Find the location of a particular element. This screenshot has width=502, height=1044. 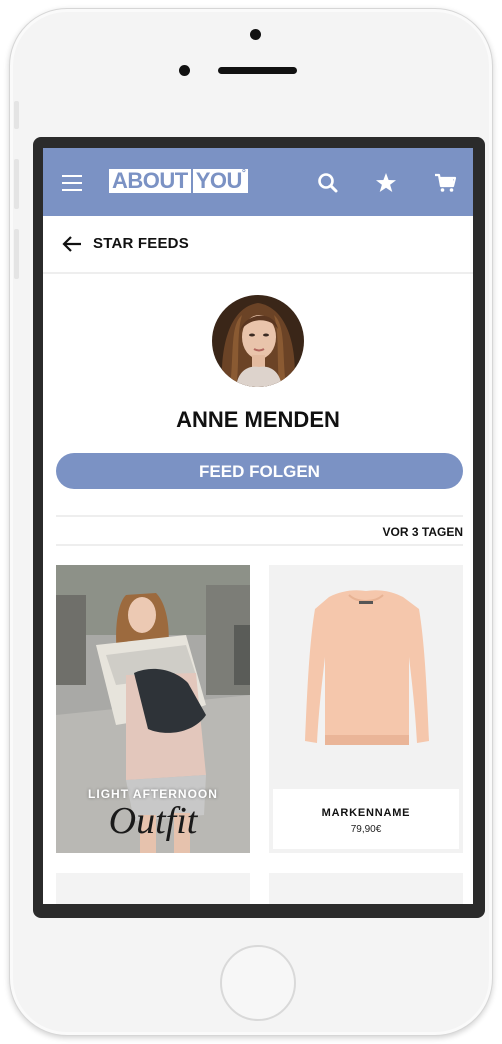

next-card-left is located at coordinates (153, 888).